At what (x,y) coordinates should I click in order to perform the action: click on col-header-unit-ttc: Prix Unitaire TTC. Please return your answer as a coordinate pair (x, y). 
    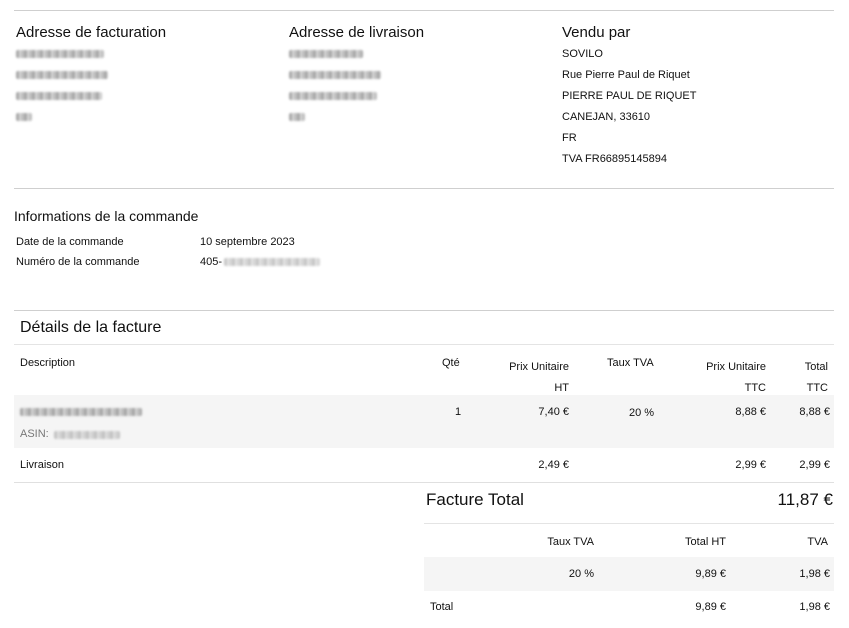
    Looking at the image, I should click on (736, 378).